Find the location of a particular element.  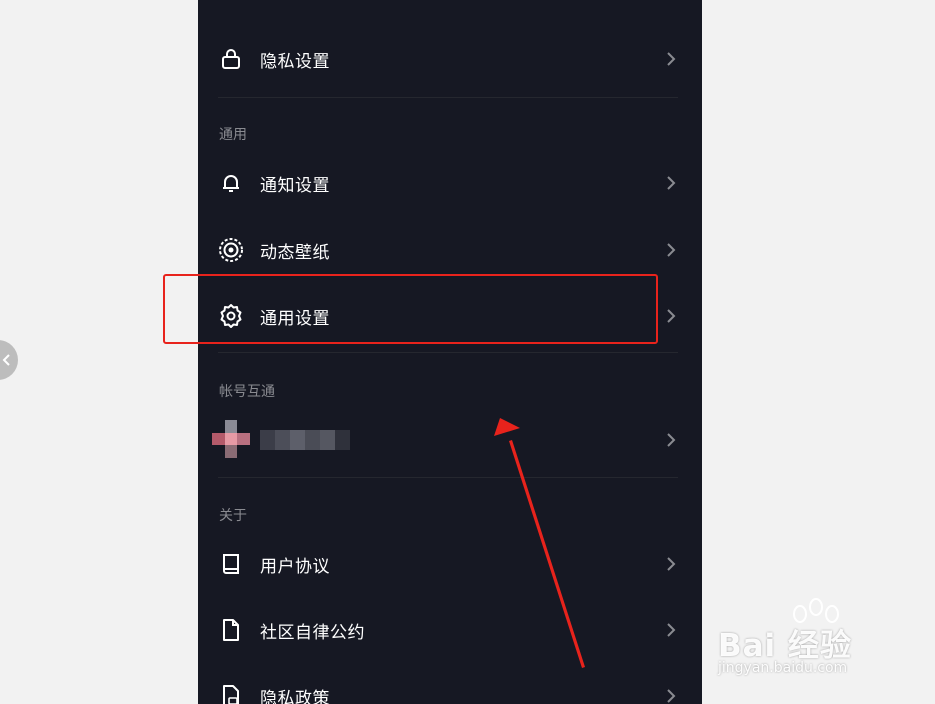

watermark-brand: Bai 经验 is located at coordinates (785, 646).